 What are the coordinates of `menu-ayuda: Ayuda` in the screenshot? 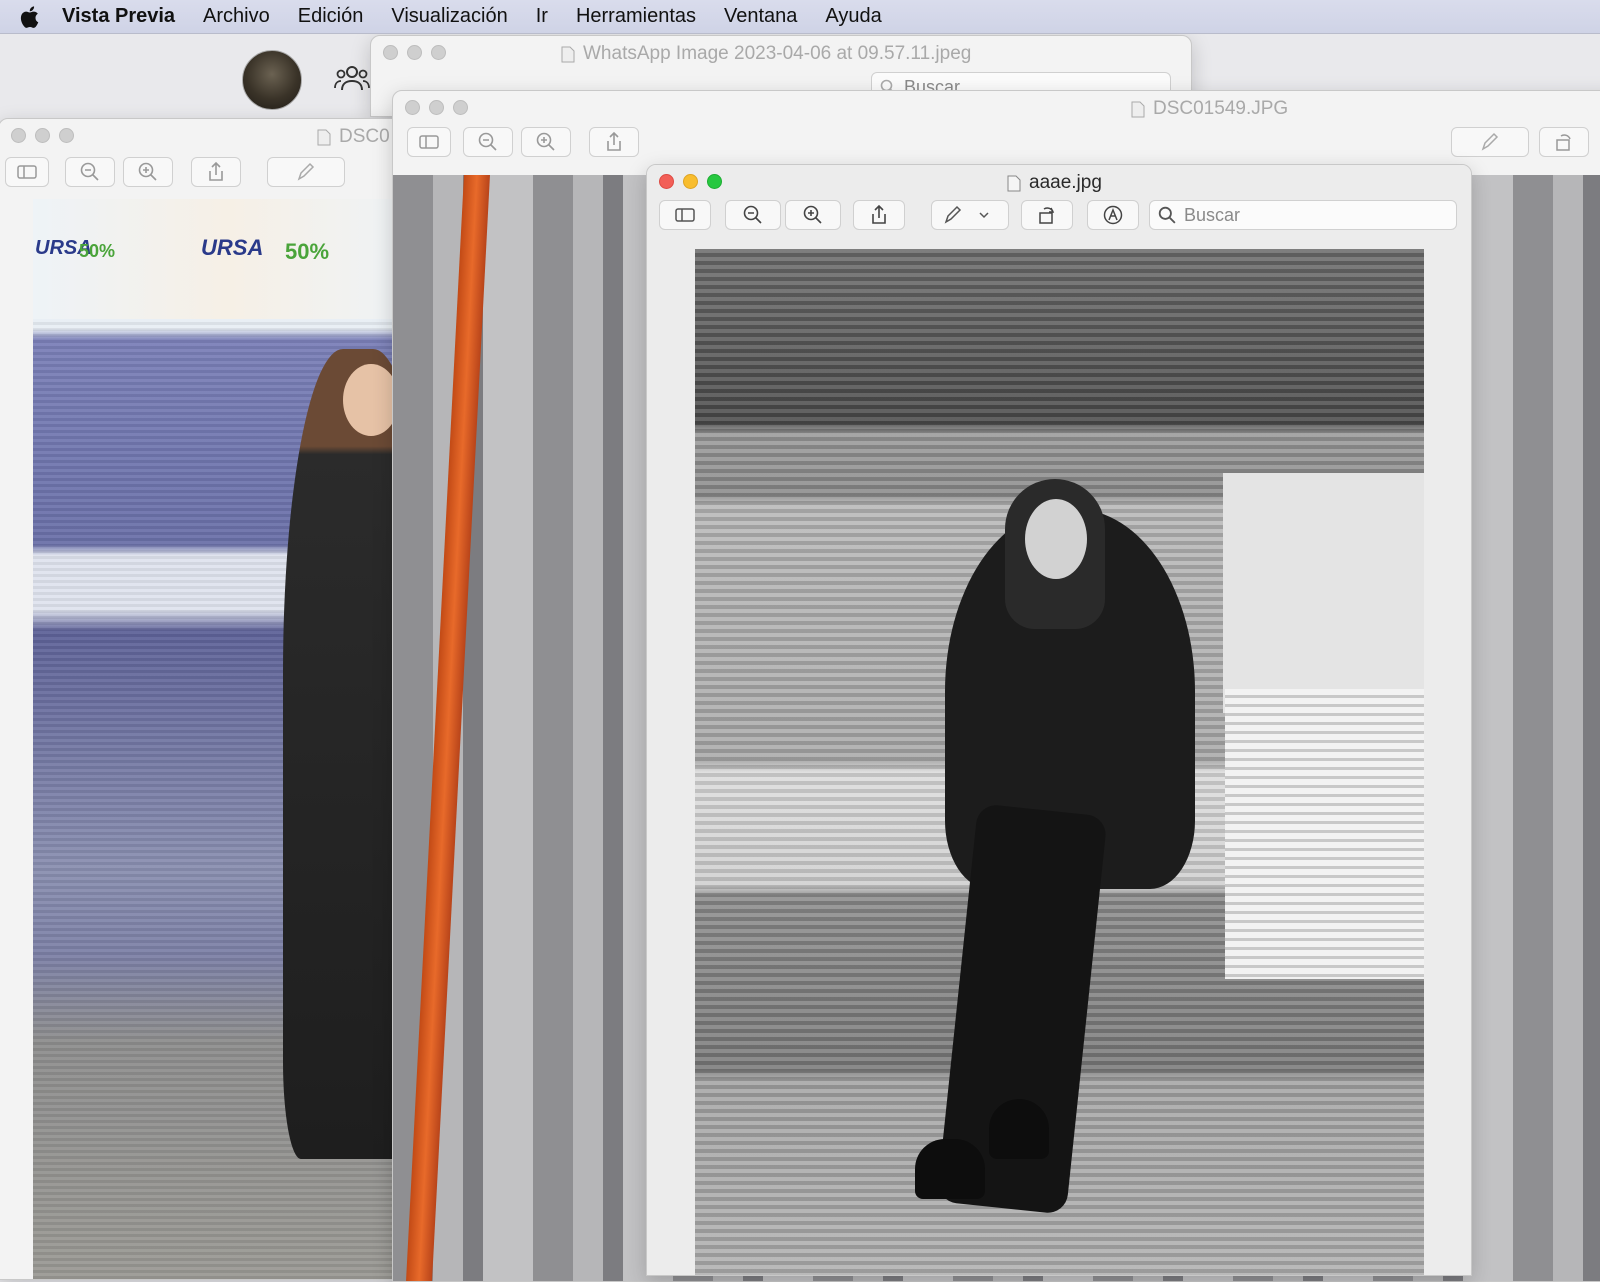 It's located at (853, 16).